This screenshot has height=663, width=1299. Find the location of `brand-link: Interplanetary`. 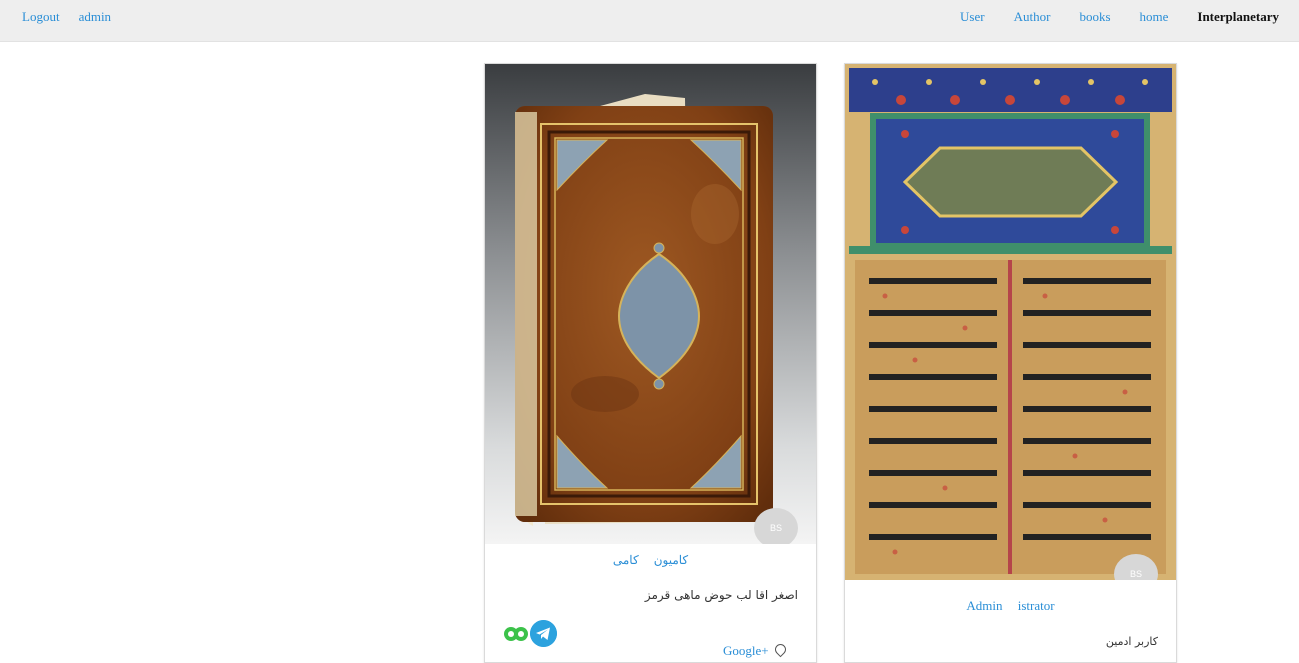

brand-link: Interplanetary is located at coordinates (1238, 16).